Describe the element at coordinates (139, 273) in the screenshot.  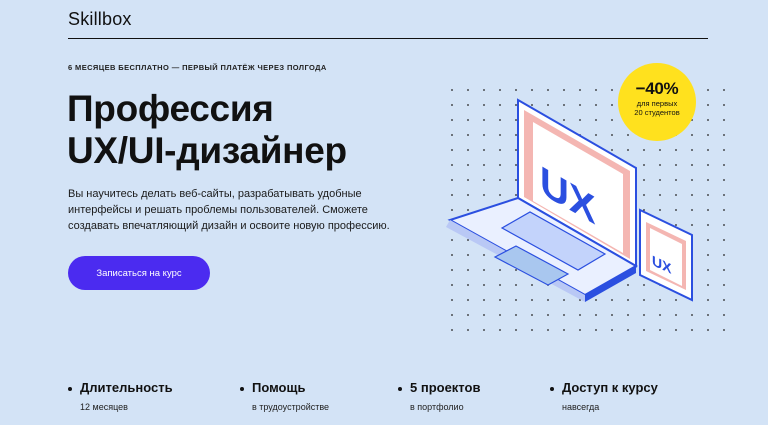
I see `enroll-button: Записаться на курс` at that location.